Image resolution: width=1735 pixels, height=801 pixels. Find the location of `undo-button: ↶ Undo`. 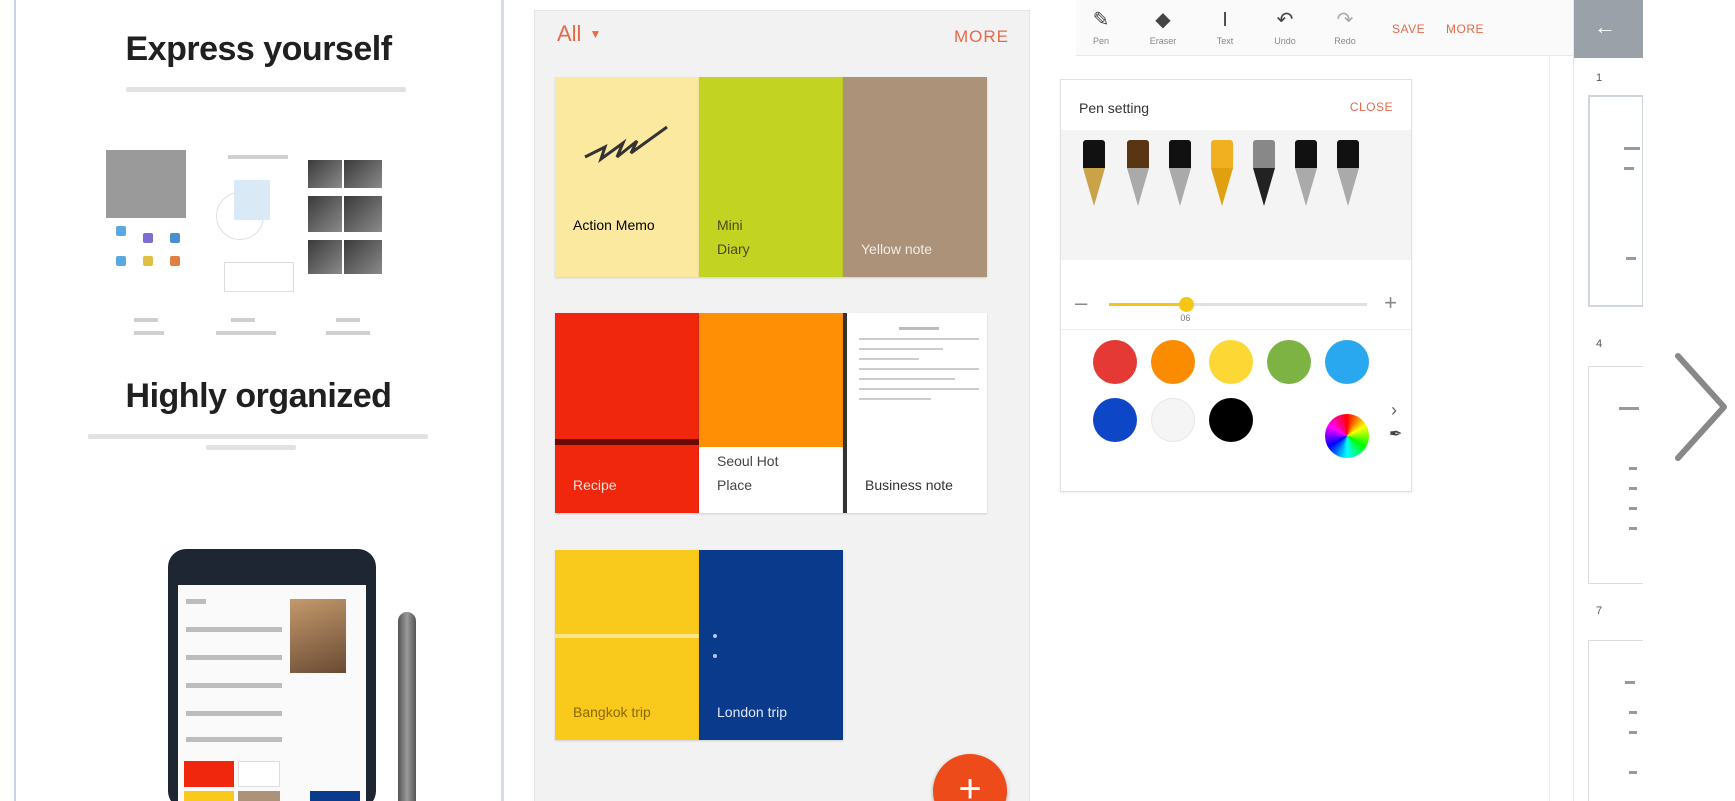

undo-button: ↶ Undo is located at coordinates (1285, 27).